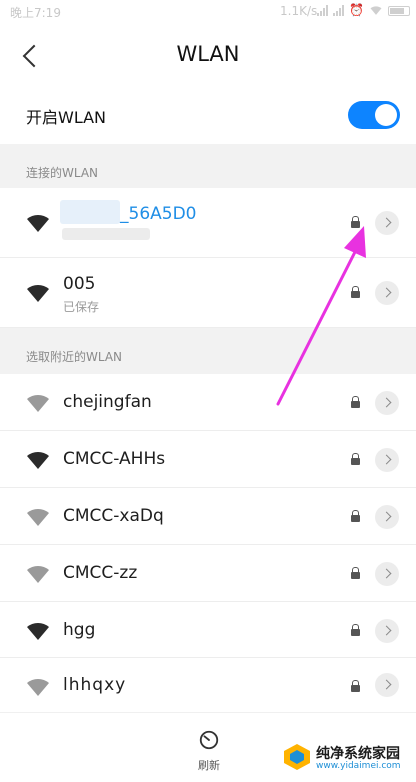  Describe the element at coordinates (297, 757) in the screenshot. I see `watermark-logo-icon` at that location.